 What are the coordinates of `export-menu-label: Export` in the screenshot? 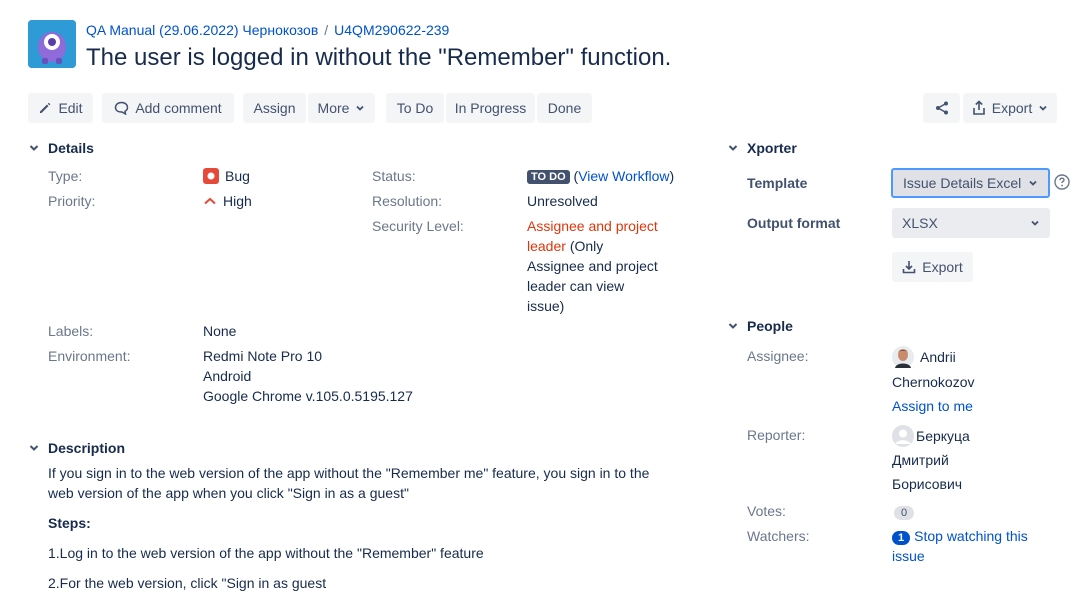 It's located at (1012, 108).